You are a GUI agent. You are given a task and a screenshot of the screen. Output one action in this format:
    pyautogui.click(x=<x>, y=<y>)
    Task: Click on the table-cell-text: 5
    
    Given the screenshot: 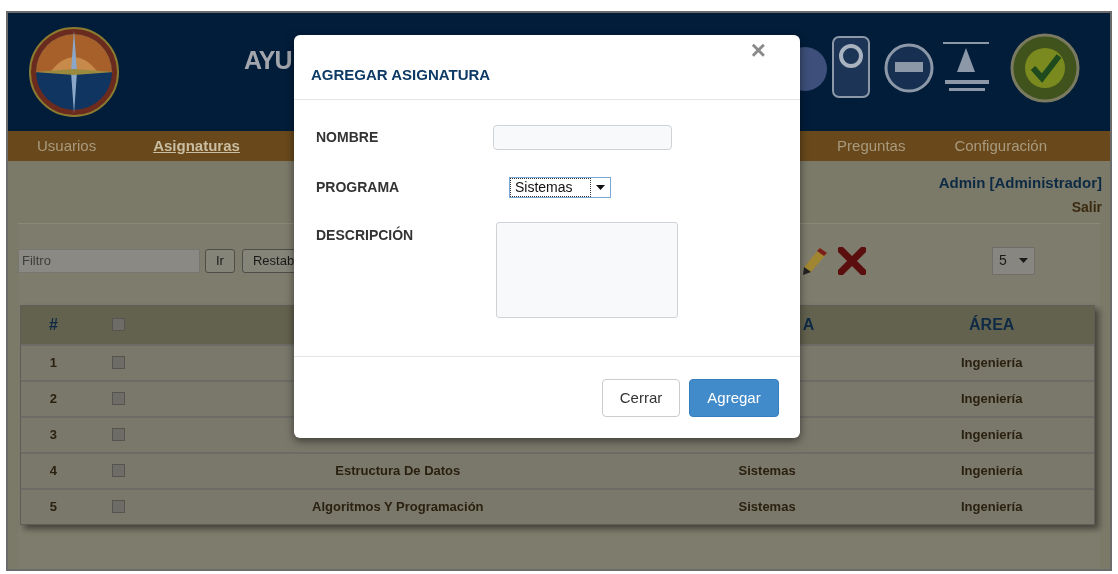 What is the action you would take?
    pyautogui.click(x=53, y=506)
    